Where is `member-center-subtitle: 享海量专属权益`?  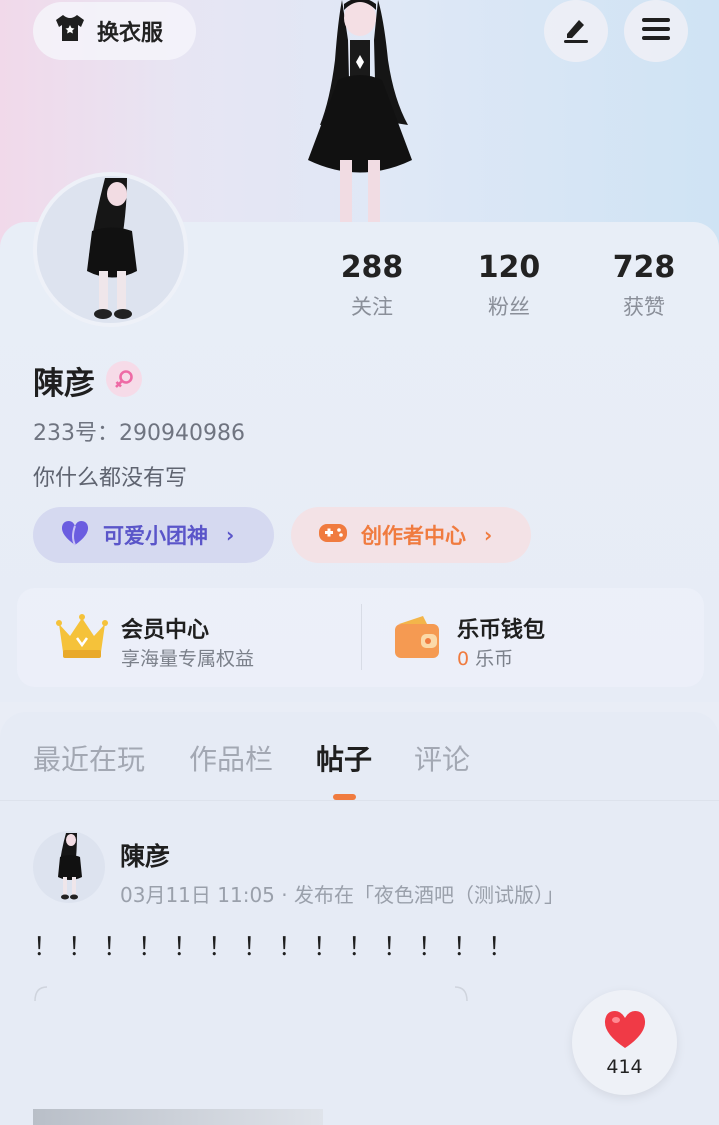 member-center-subtitle: 享海量专属权益 is located at coordinates (188, 659).